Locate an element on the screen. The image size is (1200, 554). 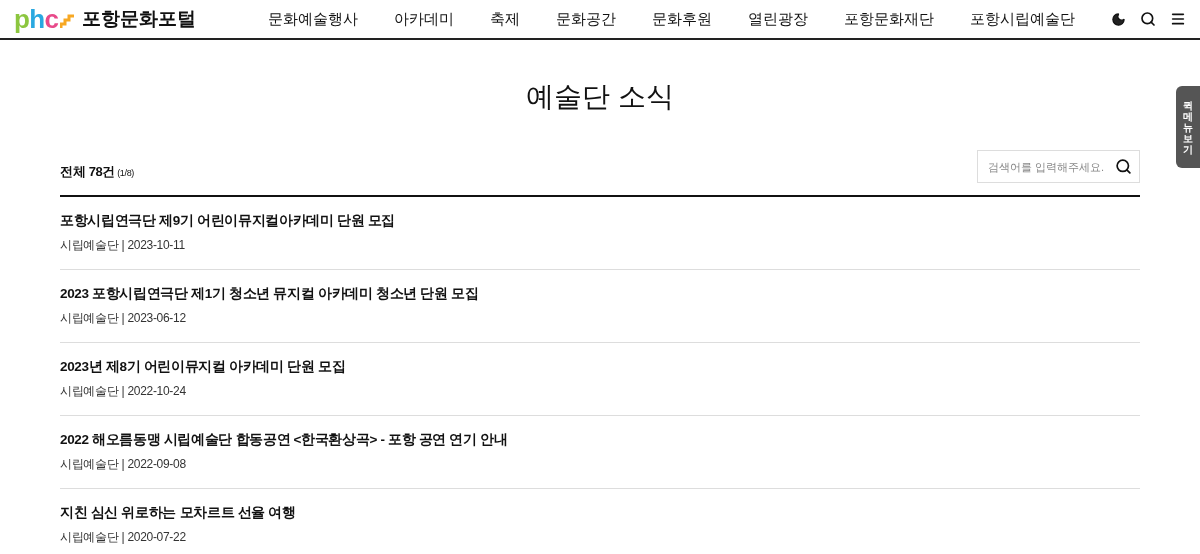
post-title: 2023년 제8기 어린이뮤지컬 아카데미 단원 모집 is located at coordinates (600, 367).